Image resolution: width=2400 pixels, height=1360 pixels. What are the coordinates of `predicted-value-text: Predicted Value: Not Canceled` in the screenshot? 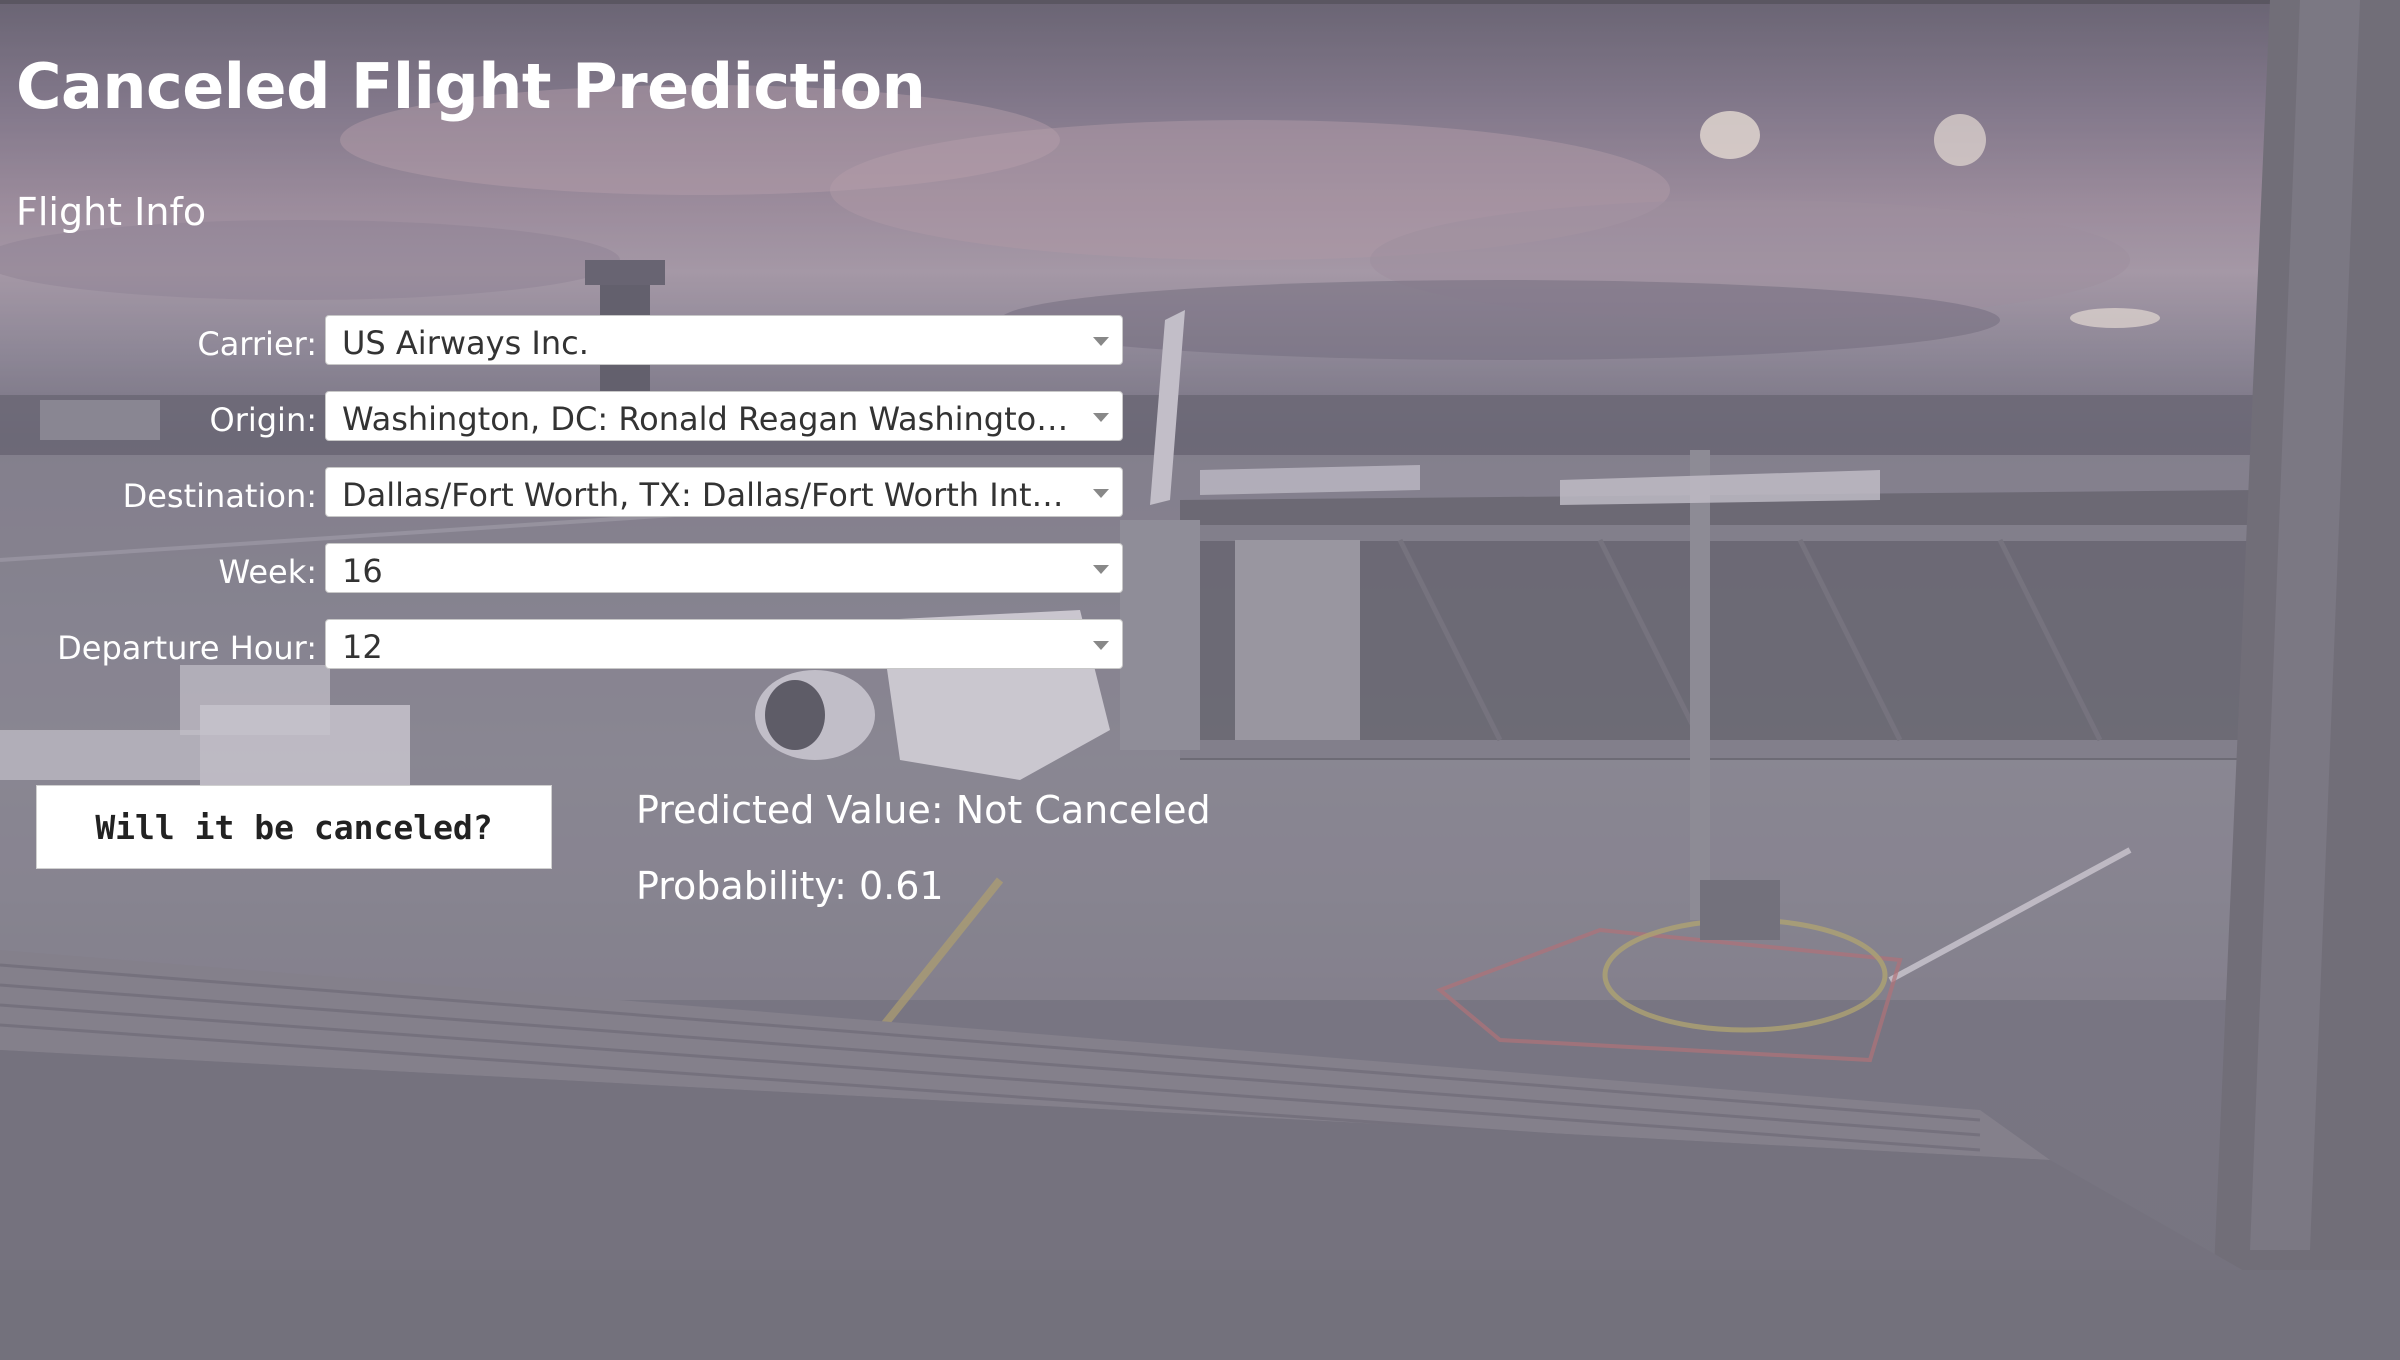 It's located at (923, 810).